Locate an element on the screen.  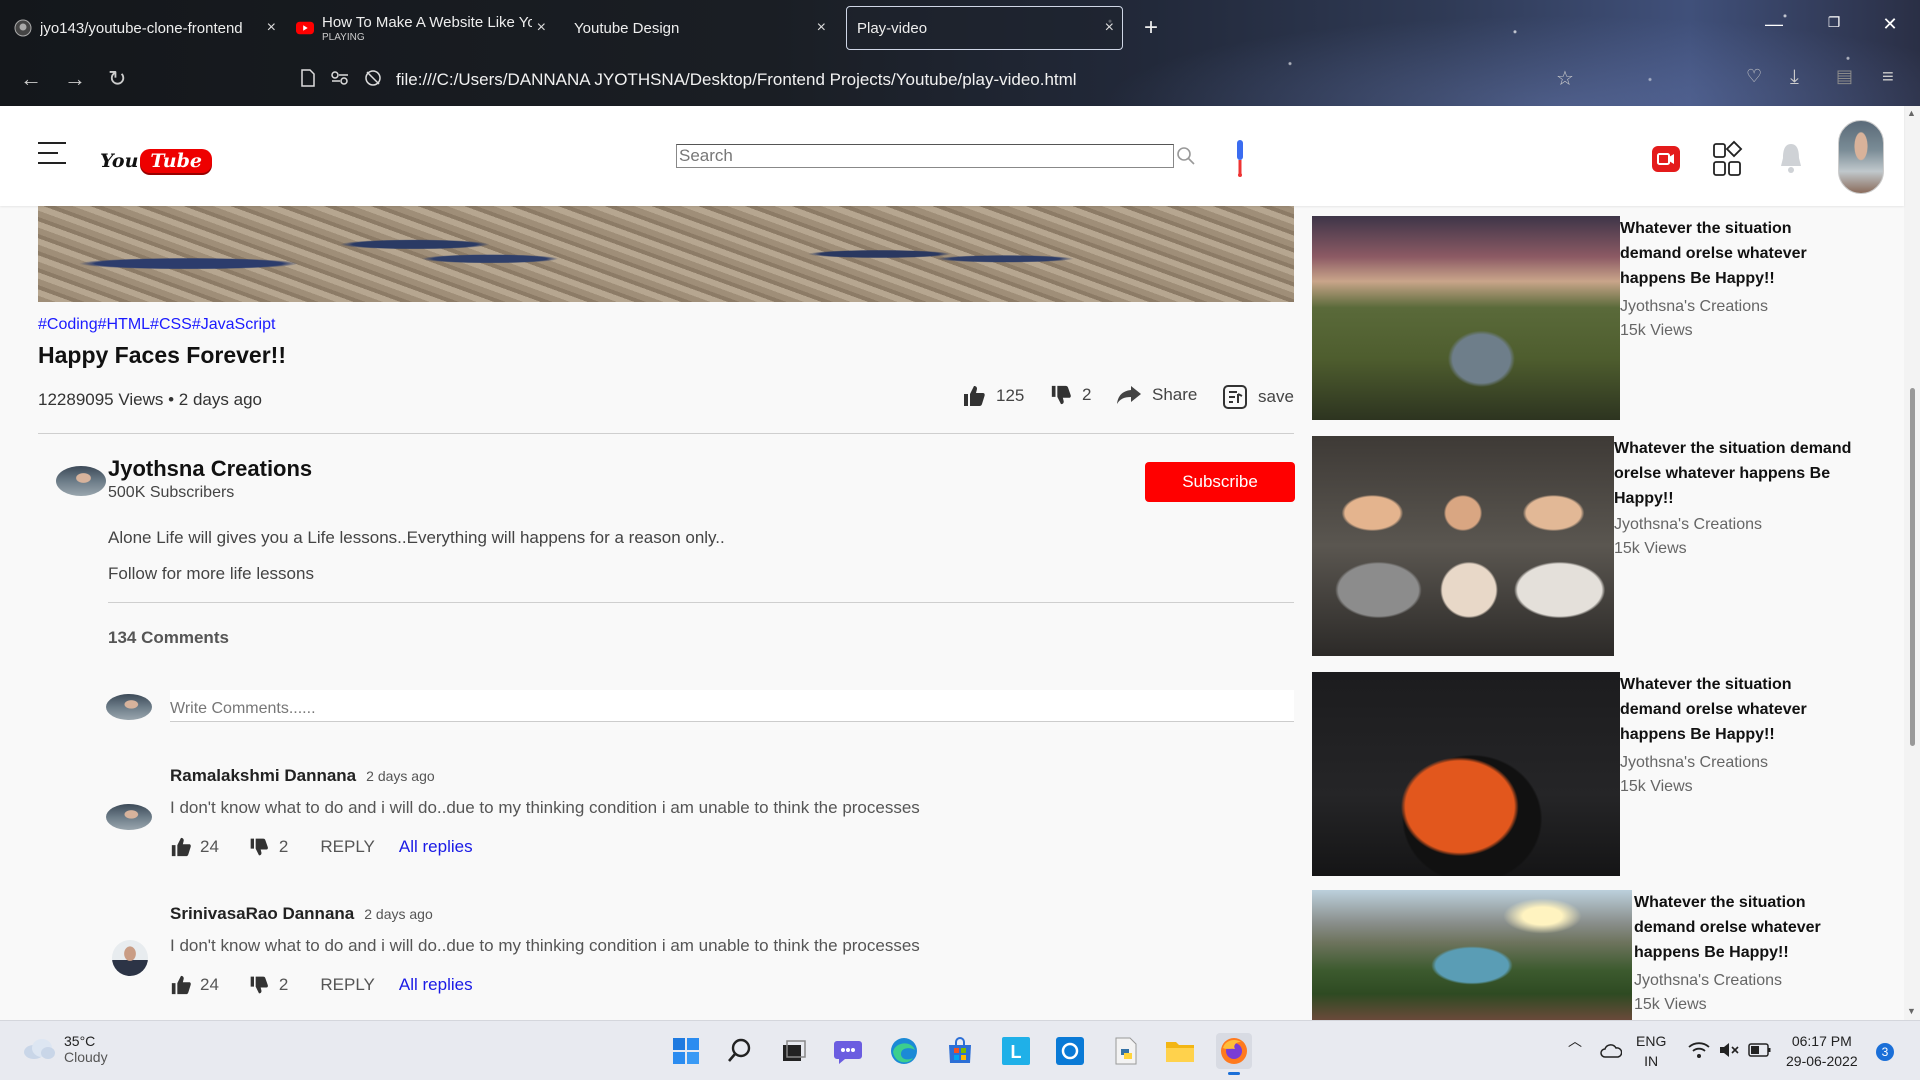
battery-icon is located at coordinates (1760, 1050).